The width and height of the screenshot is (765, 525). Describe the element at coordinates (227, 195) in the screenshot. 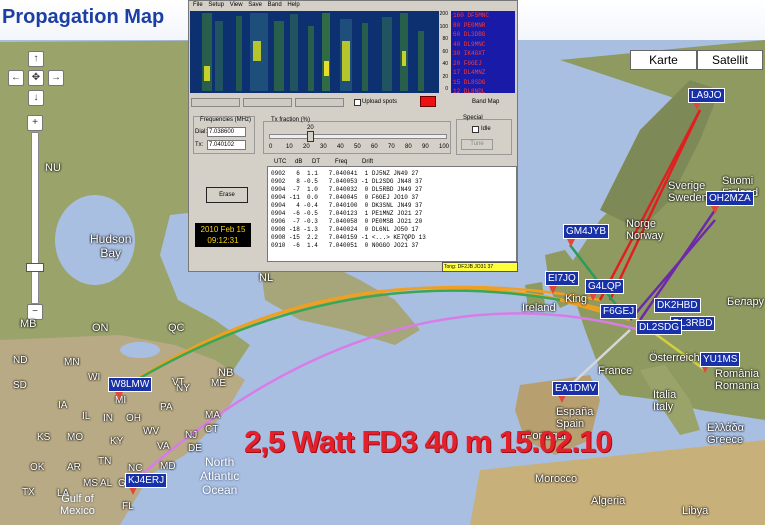

I see `erase-button: Erase` at that location.